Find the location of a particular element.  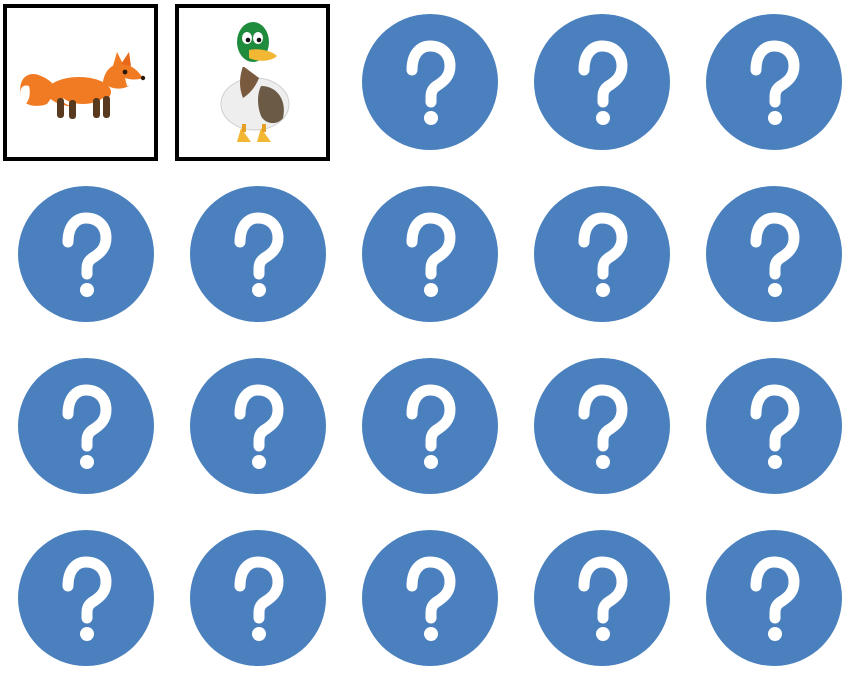

revealed-card-fox is located at coordinates (80, 82).